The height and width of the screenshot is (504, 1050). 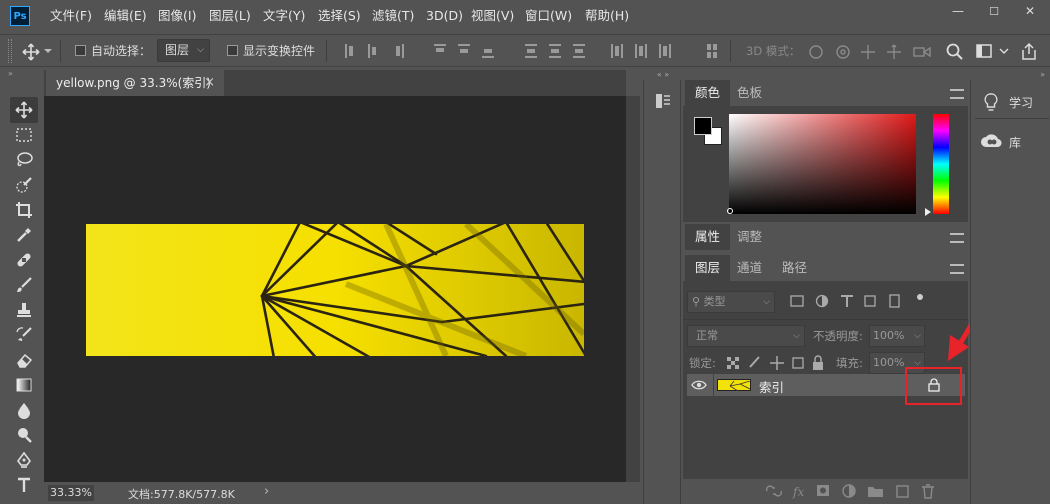 I want to click on vertical-scrollbar, so click(x=633, y=289).